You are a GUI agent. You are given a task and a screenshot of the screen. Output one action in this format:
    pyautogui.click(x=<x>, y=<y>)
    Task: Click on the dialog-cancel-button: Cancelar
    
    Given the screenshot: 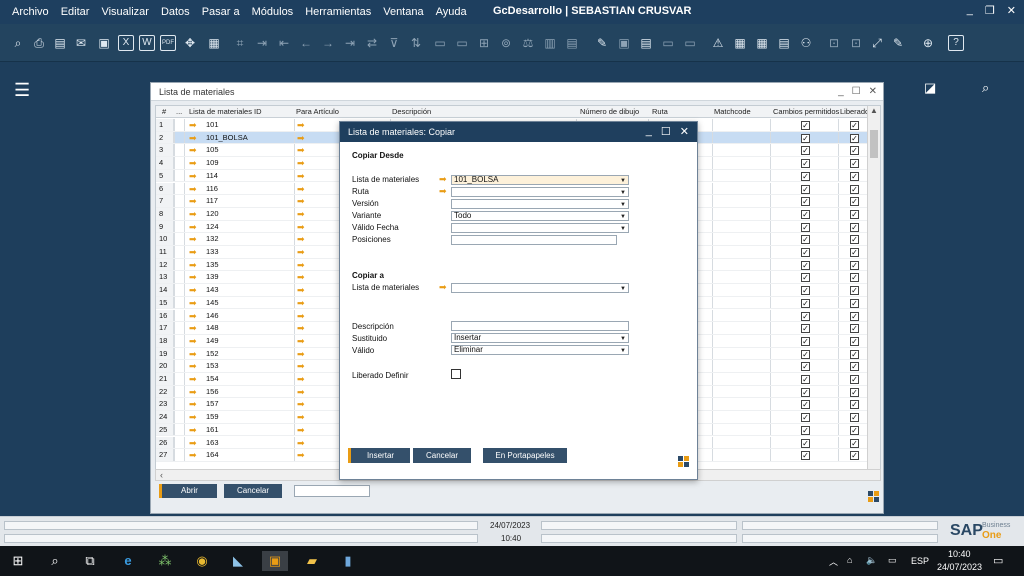 What is the action you would take?
    pyautogui.click(x=442, y=455)
    